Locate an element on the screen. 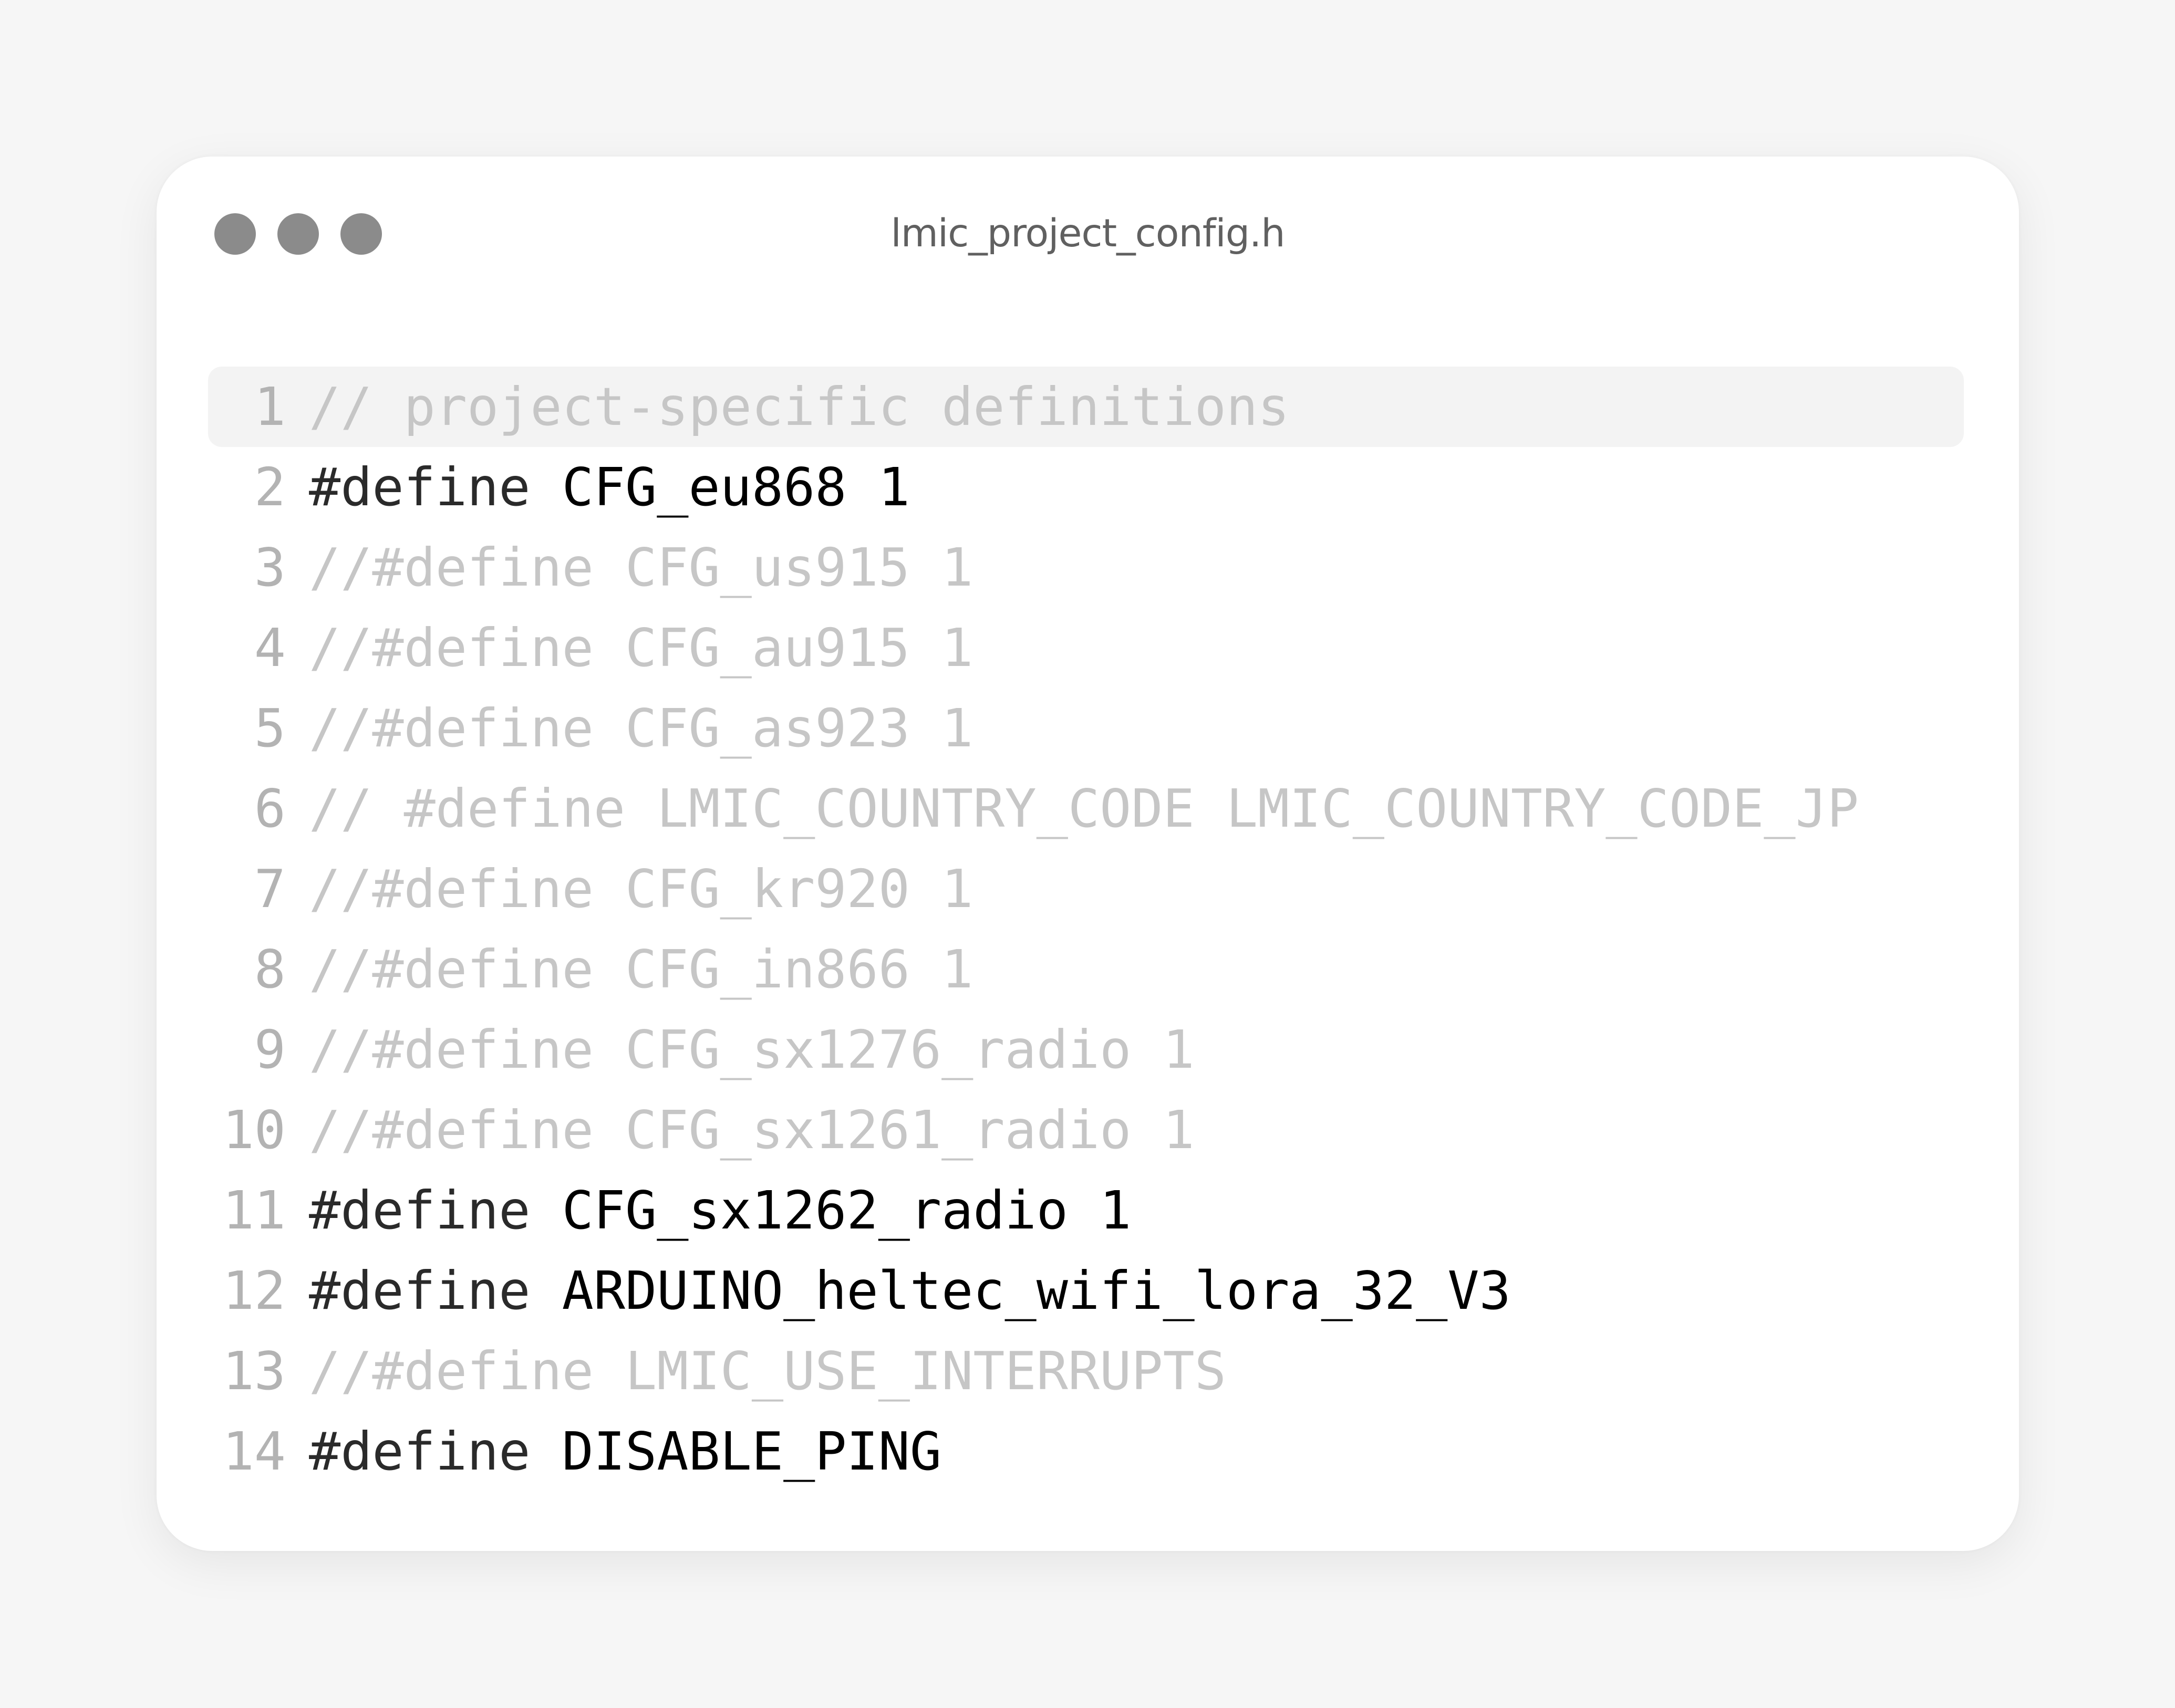 The image size is (2175, 1708). code-line: 13 //#define LMIC_USE_INTERRUPTS is located at coordinates (1086, 1371).